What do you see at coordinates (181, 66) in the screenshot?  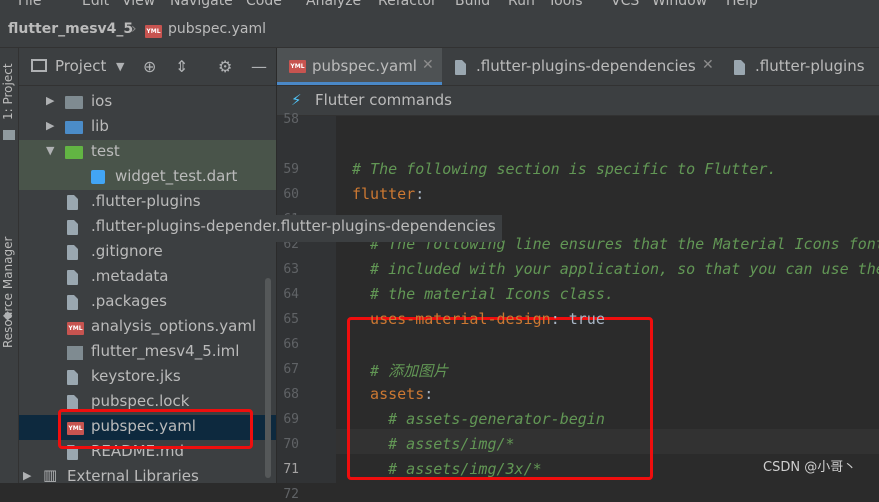 I see `collapse-all-icon: ⇕` at bounding box center [181, 66].